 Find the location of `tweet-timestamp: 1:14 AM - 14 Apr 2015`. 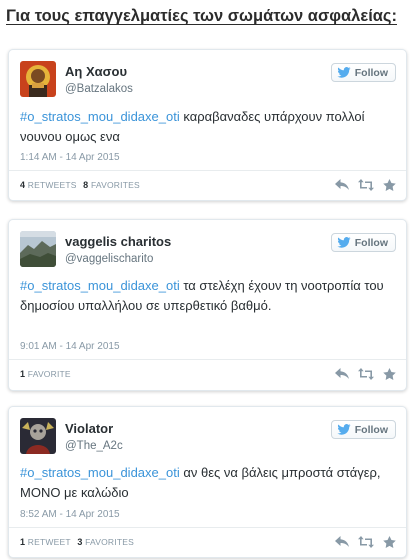

tweet-timestamp: 1:14 AM - 14 Apr 2015 is located at coordinates (70, 157).